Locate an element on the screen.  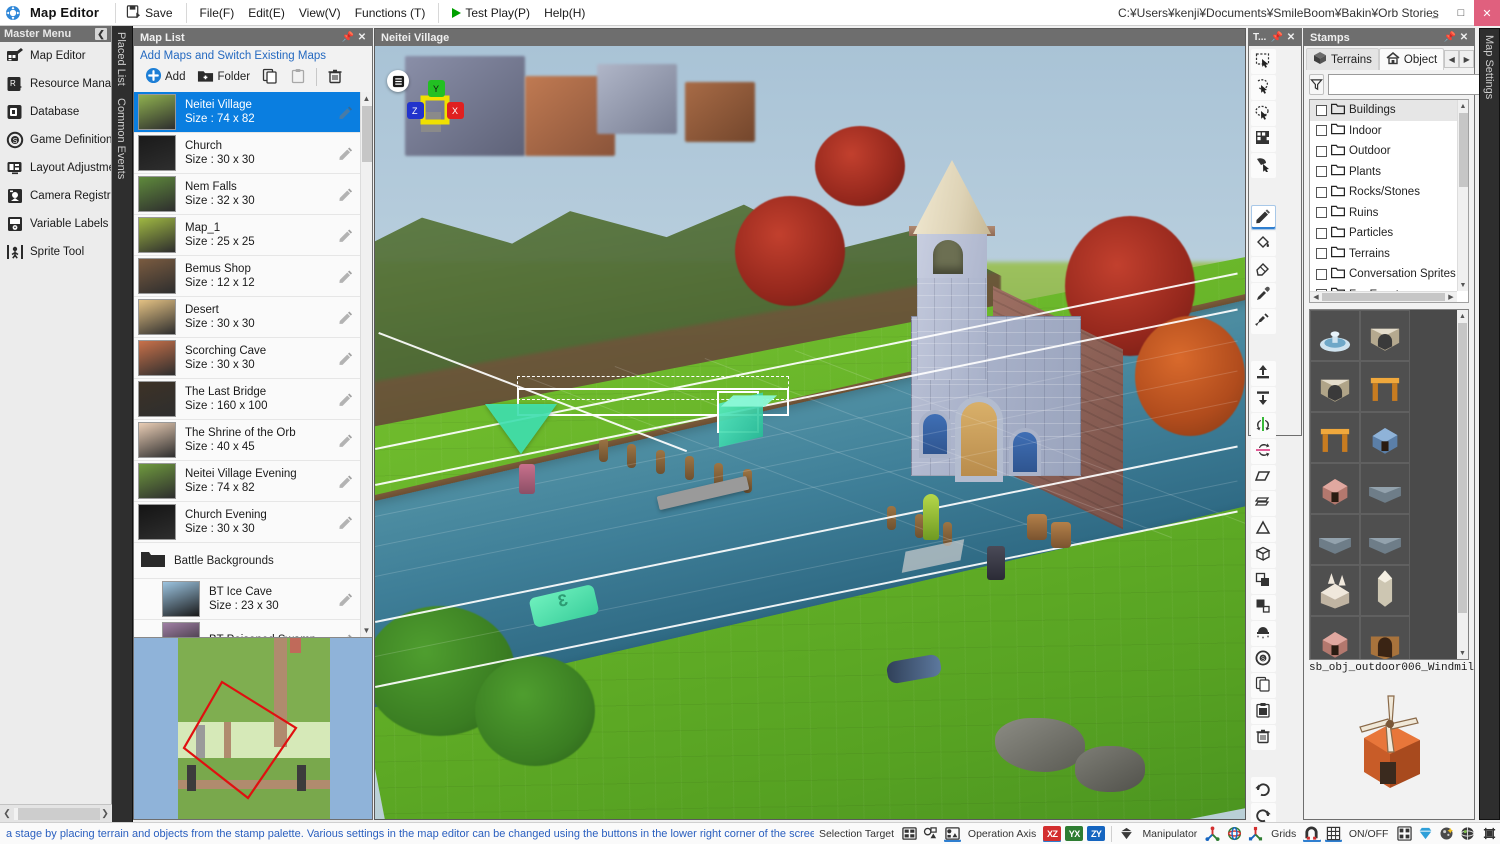
lasso-select-tool is located at coordinates (1263, 87).